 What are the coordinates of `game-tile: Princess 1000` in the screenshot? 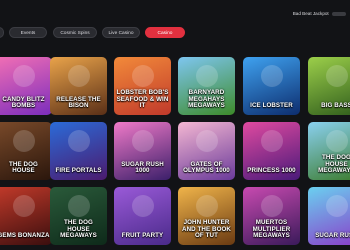 It's located at (271, 151).